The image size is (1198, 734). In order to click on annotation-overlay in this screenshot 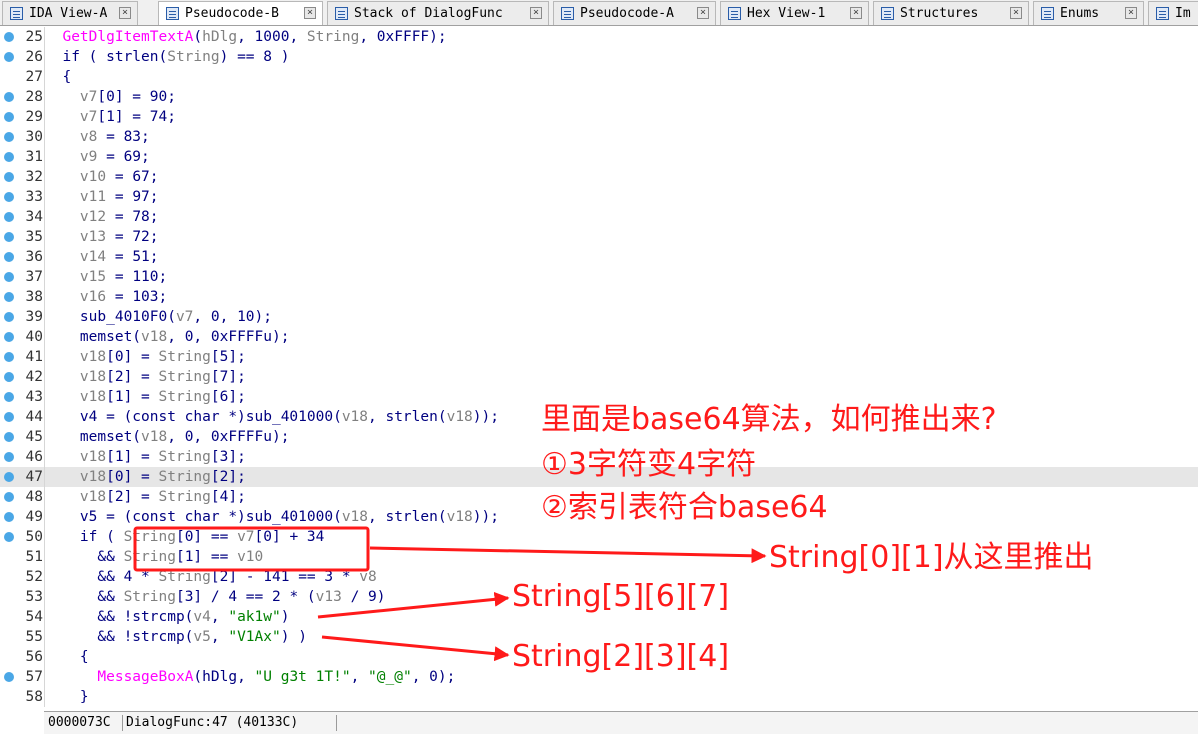, I will do `click(450, 594)`.